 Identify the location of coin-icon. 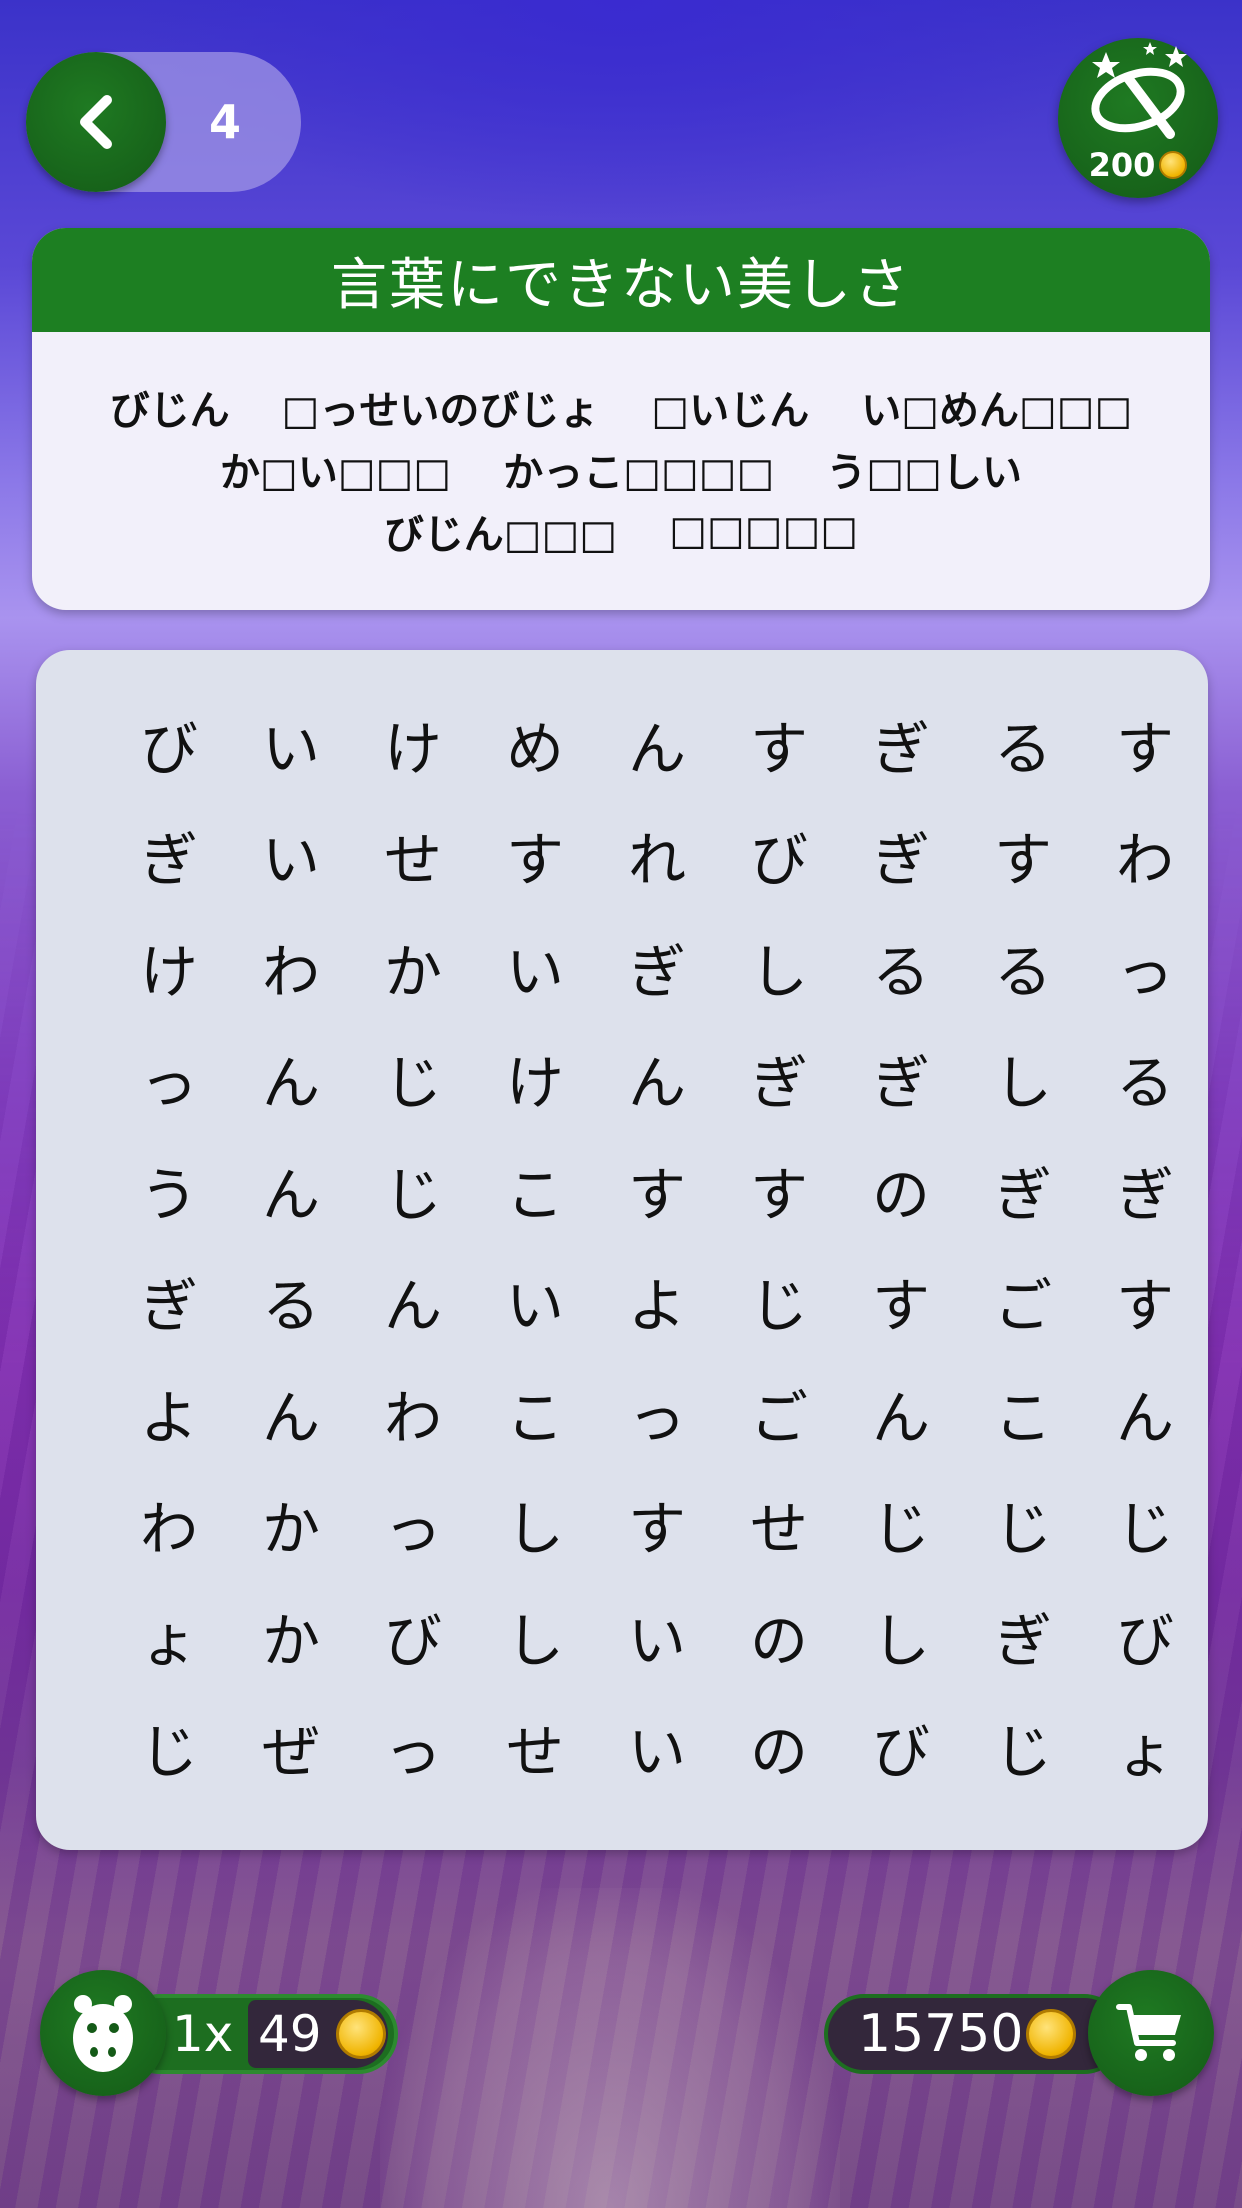
(1173, 165).